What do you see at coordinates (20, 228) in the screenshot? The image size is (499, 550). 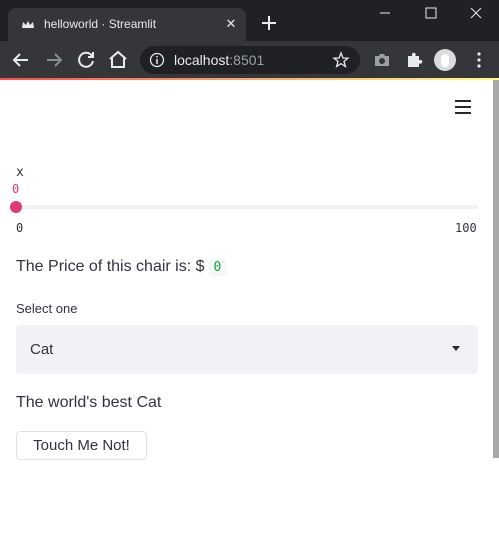 I see `slider-min-label: 0` at bounding box center [20, 228].